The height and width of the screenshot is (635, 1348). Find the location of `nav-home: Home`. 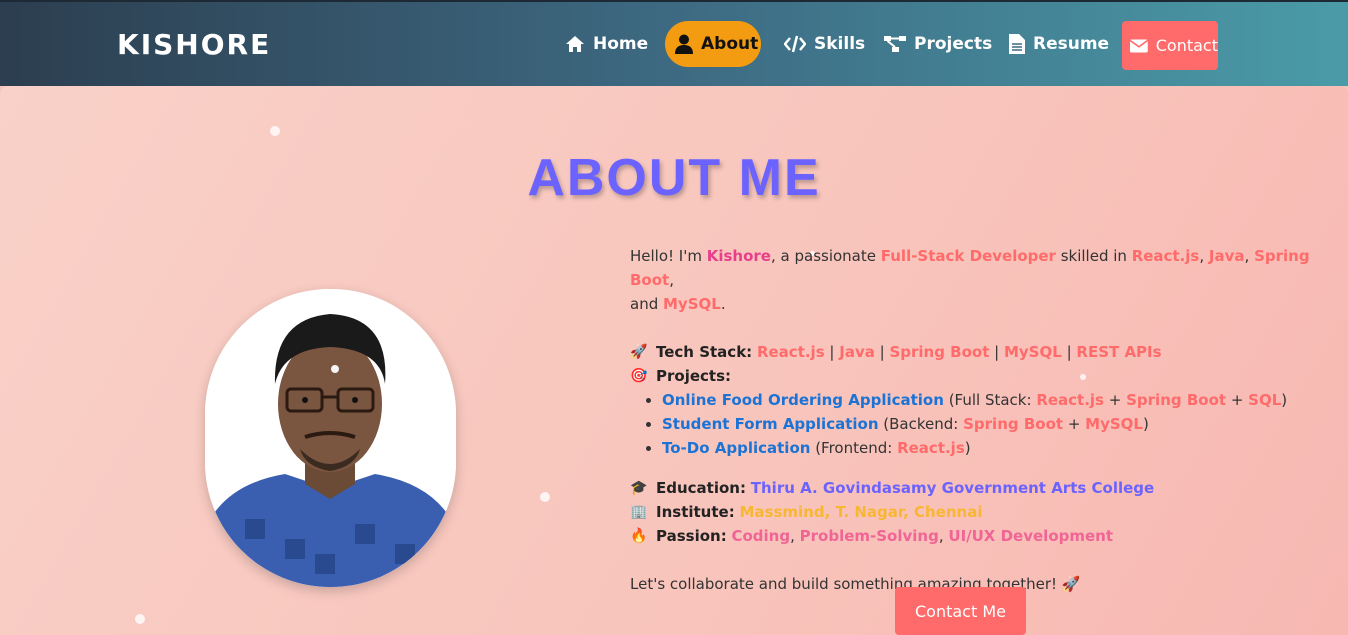

nav-home: Home is located at coordinates (606, 44).